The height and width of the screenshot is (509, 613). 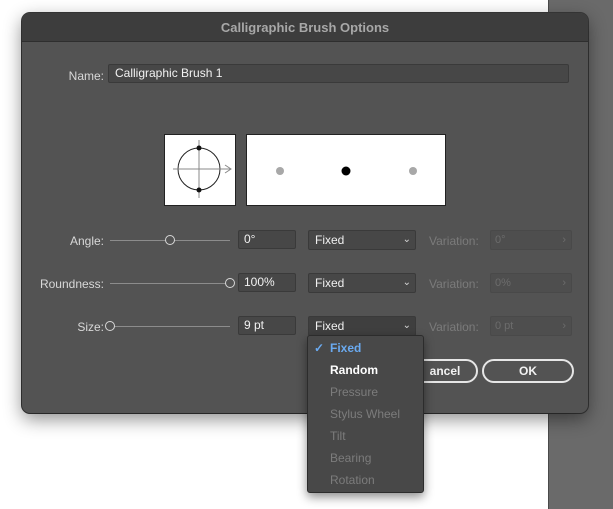 I want to click on brush-shape-diagram, so click(x=202, y=169).